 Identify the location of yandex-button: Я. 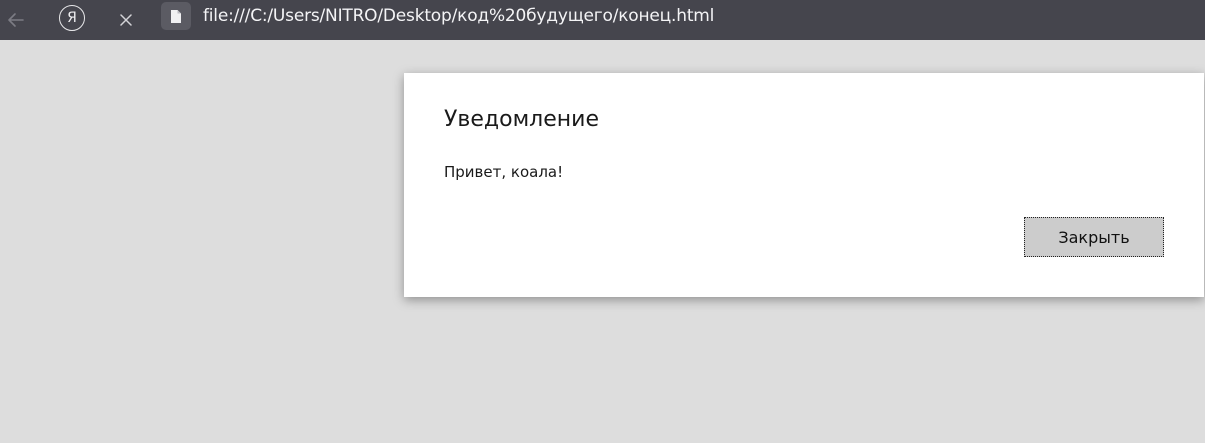
(72, 18).